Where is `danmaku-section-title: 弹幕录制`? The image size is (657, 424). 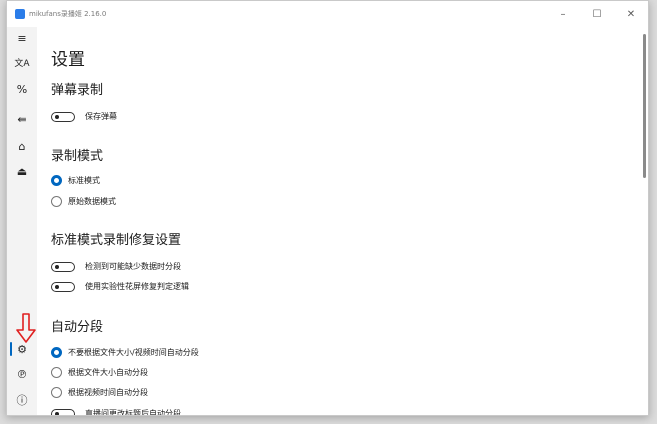 danmaku-section-title: 弹幕录制 is located at coordinates (77, 90).